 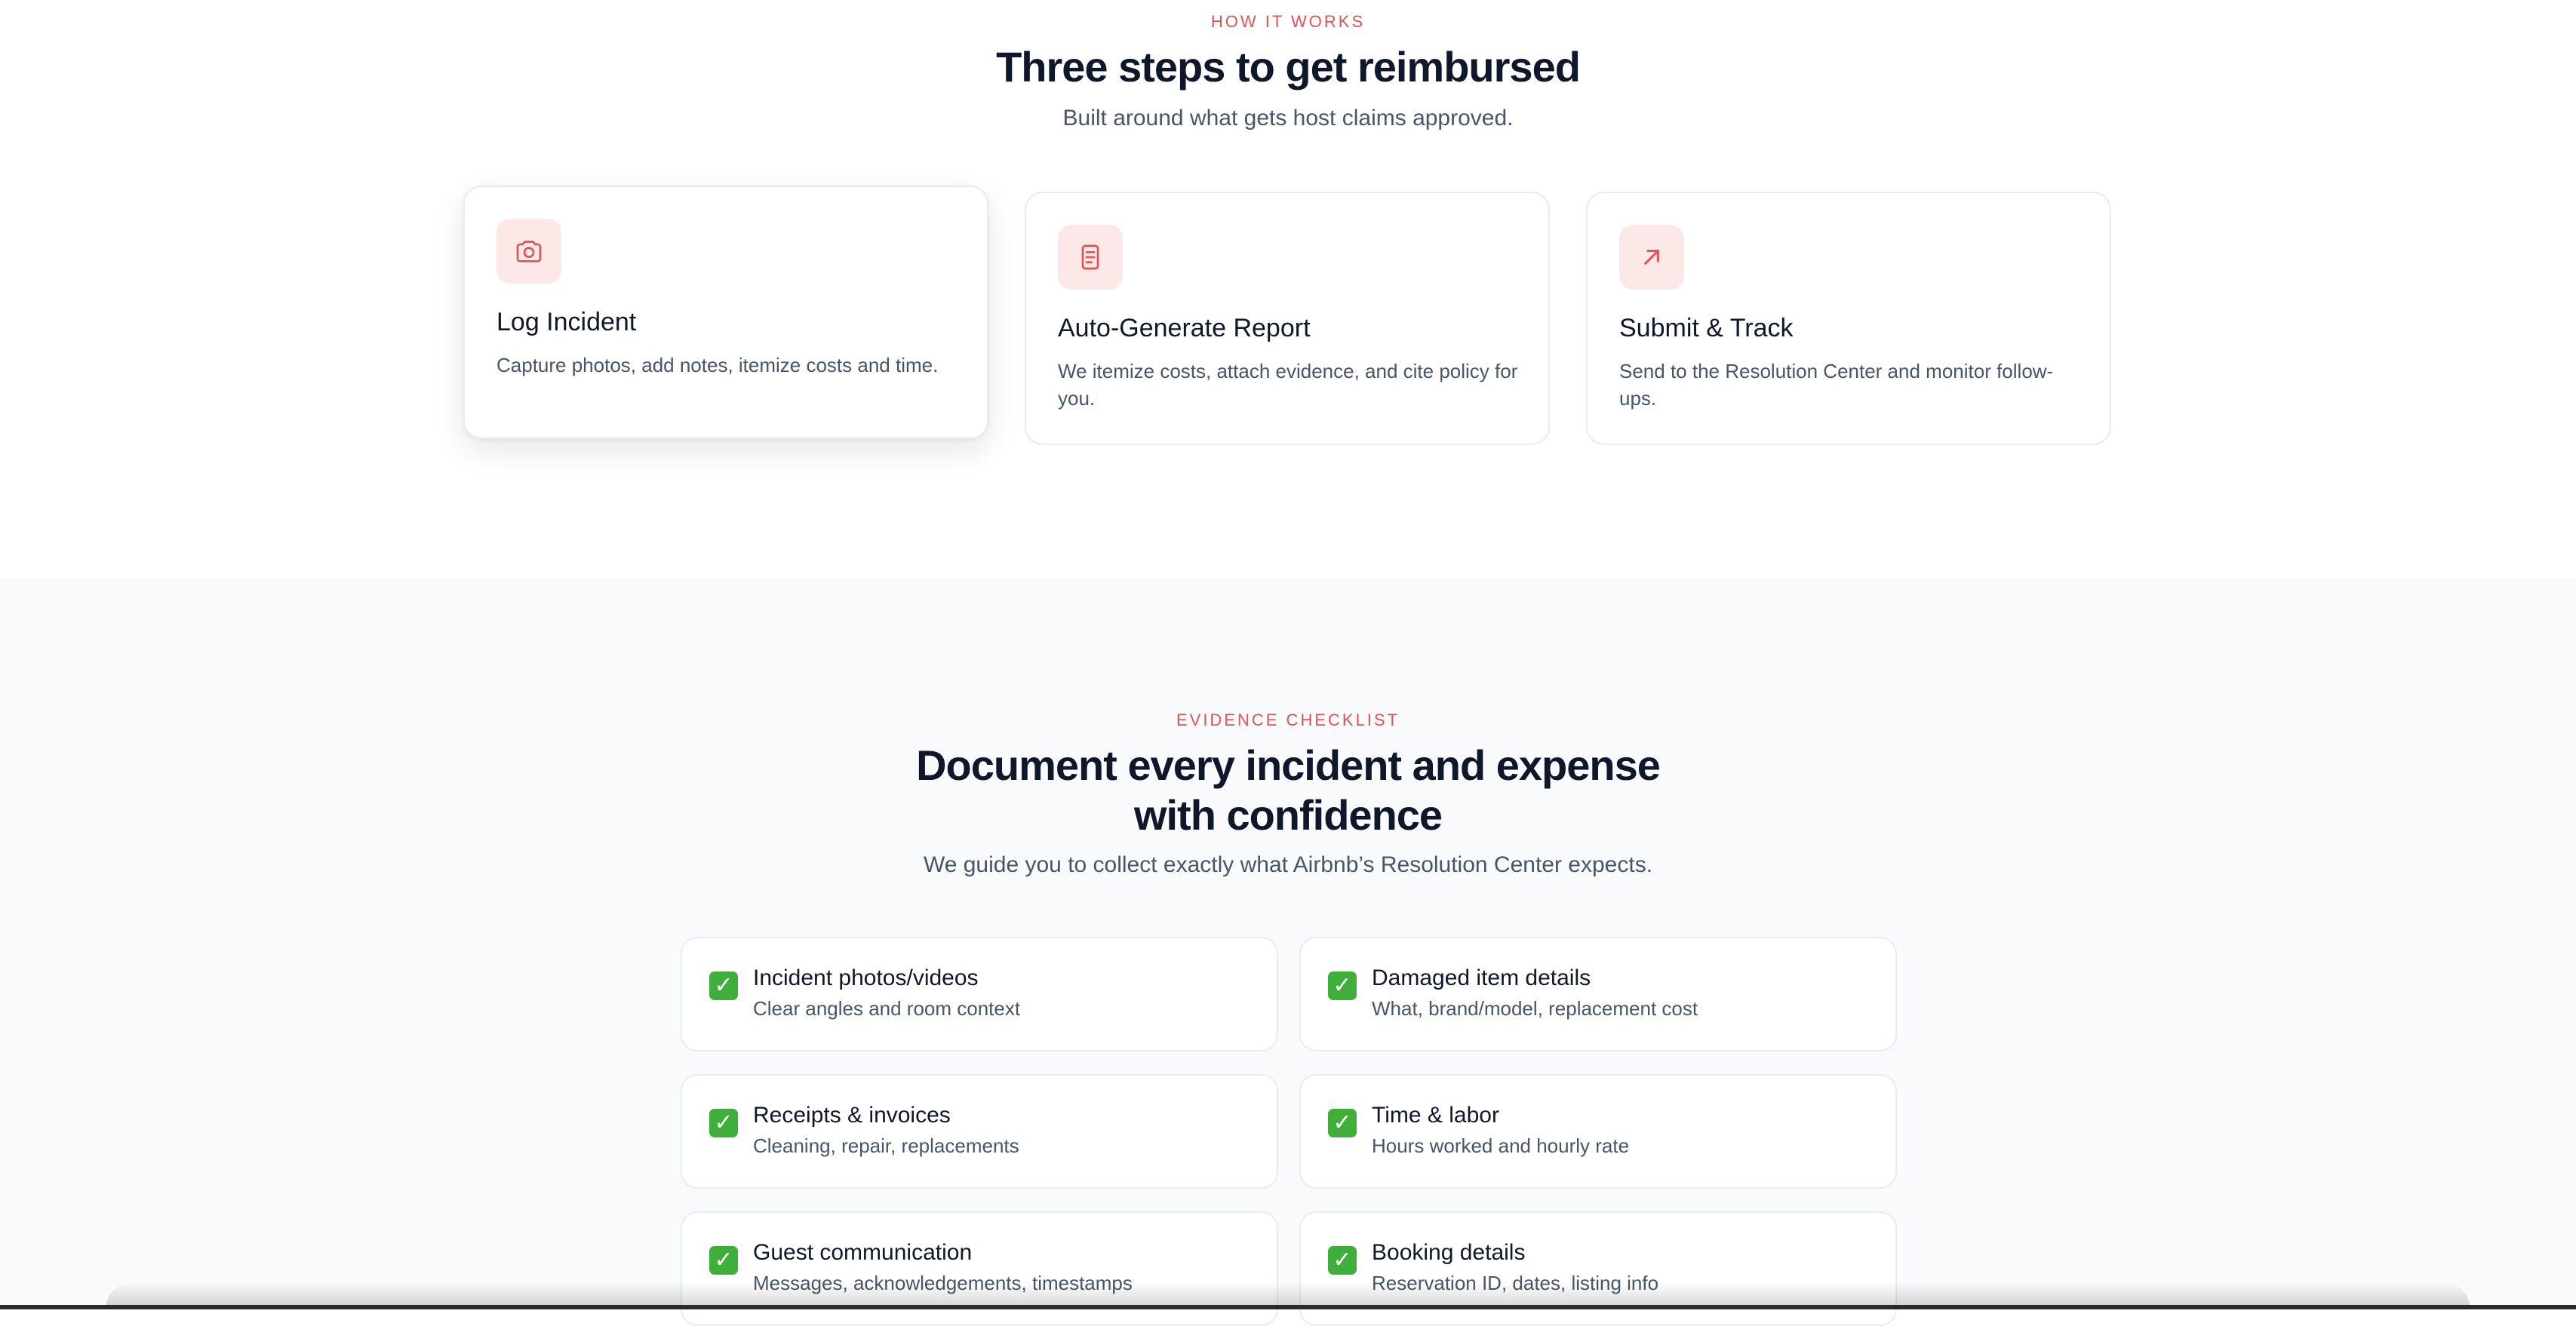 What do you see at coordinates (863, 1252) in the screenshot?
I see `checklist-item-title: Guest communication` at bounding box center [863, 1252].